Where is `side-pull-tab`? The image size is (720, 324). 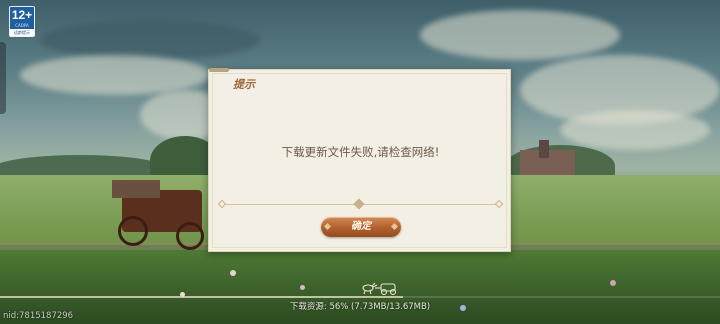
side-pull-tab is located at coordinates (3, 78).